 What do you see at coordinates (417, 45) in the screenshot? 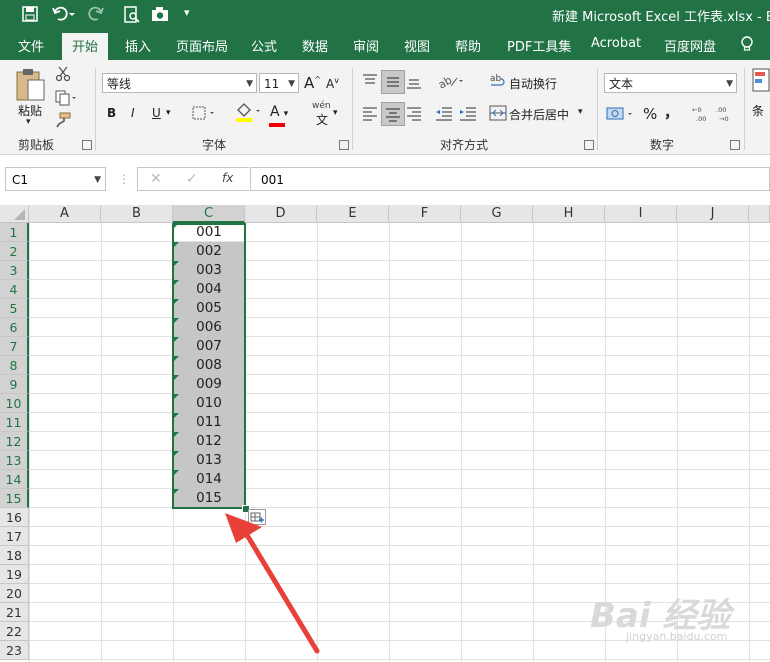
I see `tab-view: 视图` at bounding box center [417, 45].